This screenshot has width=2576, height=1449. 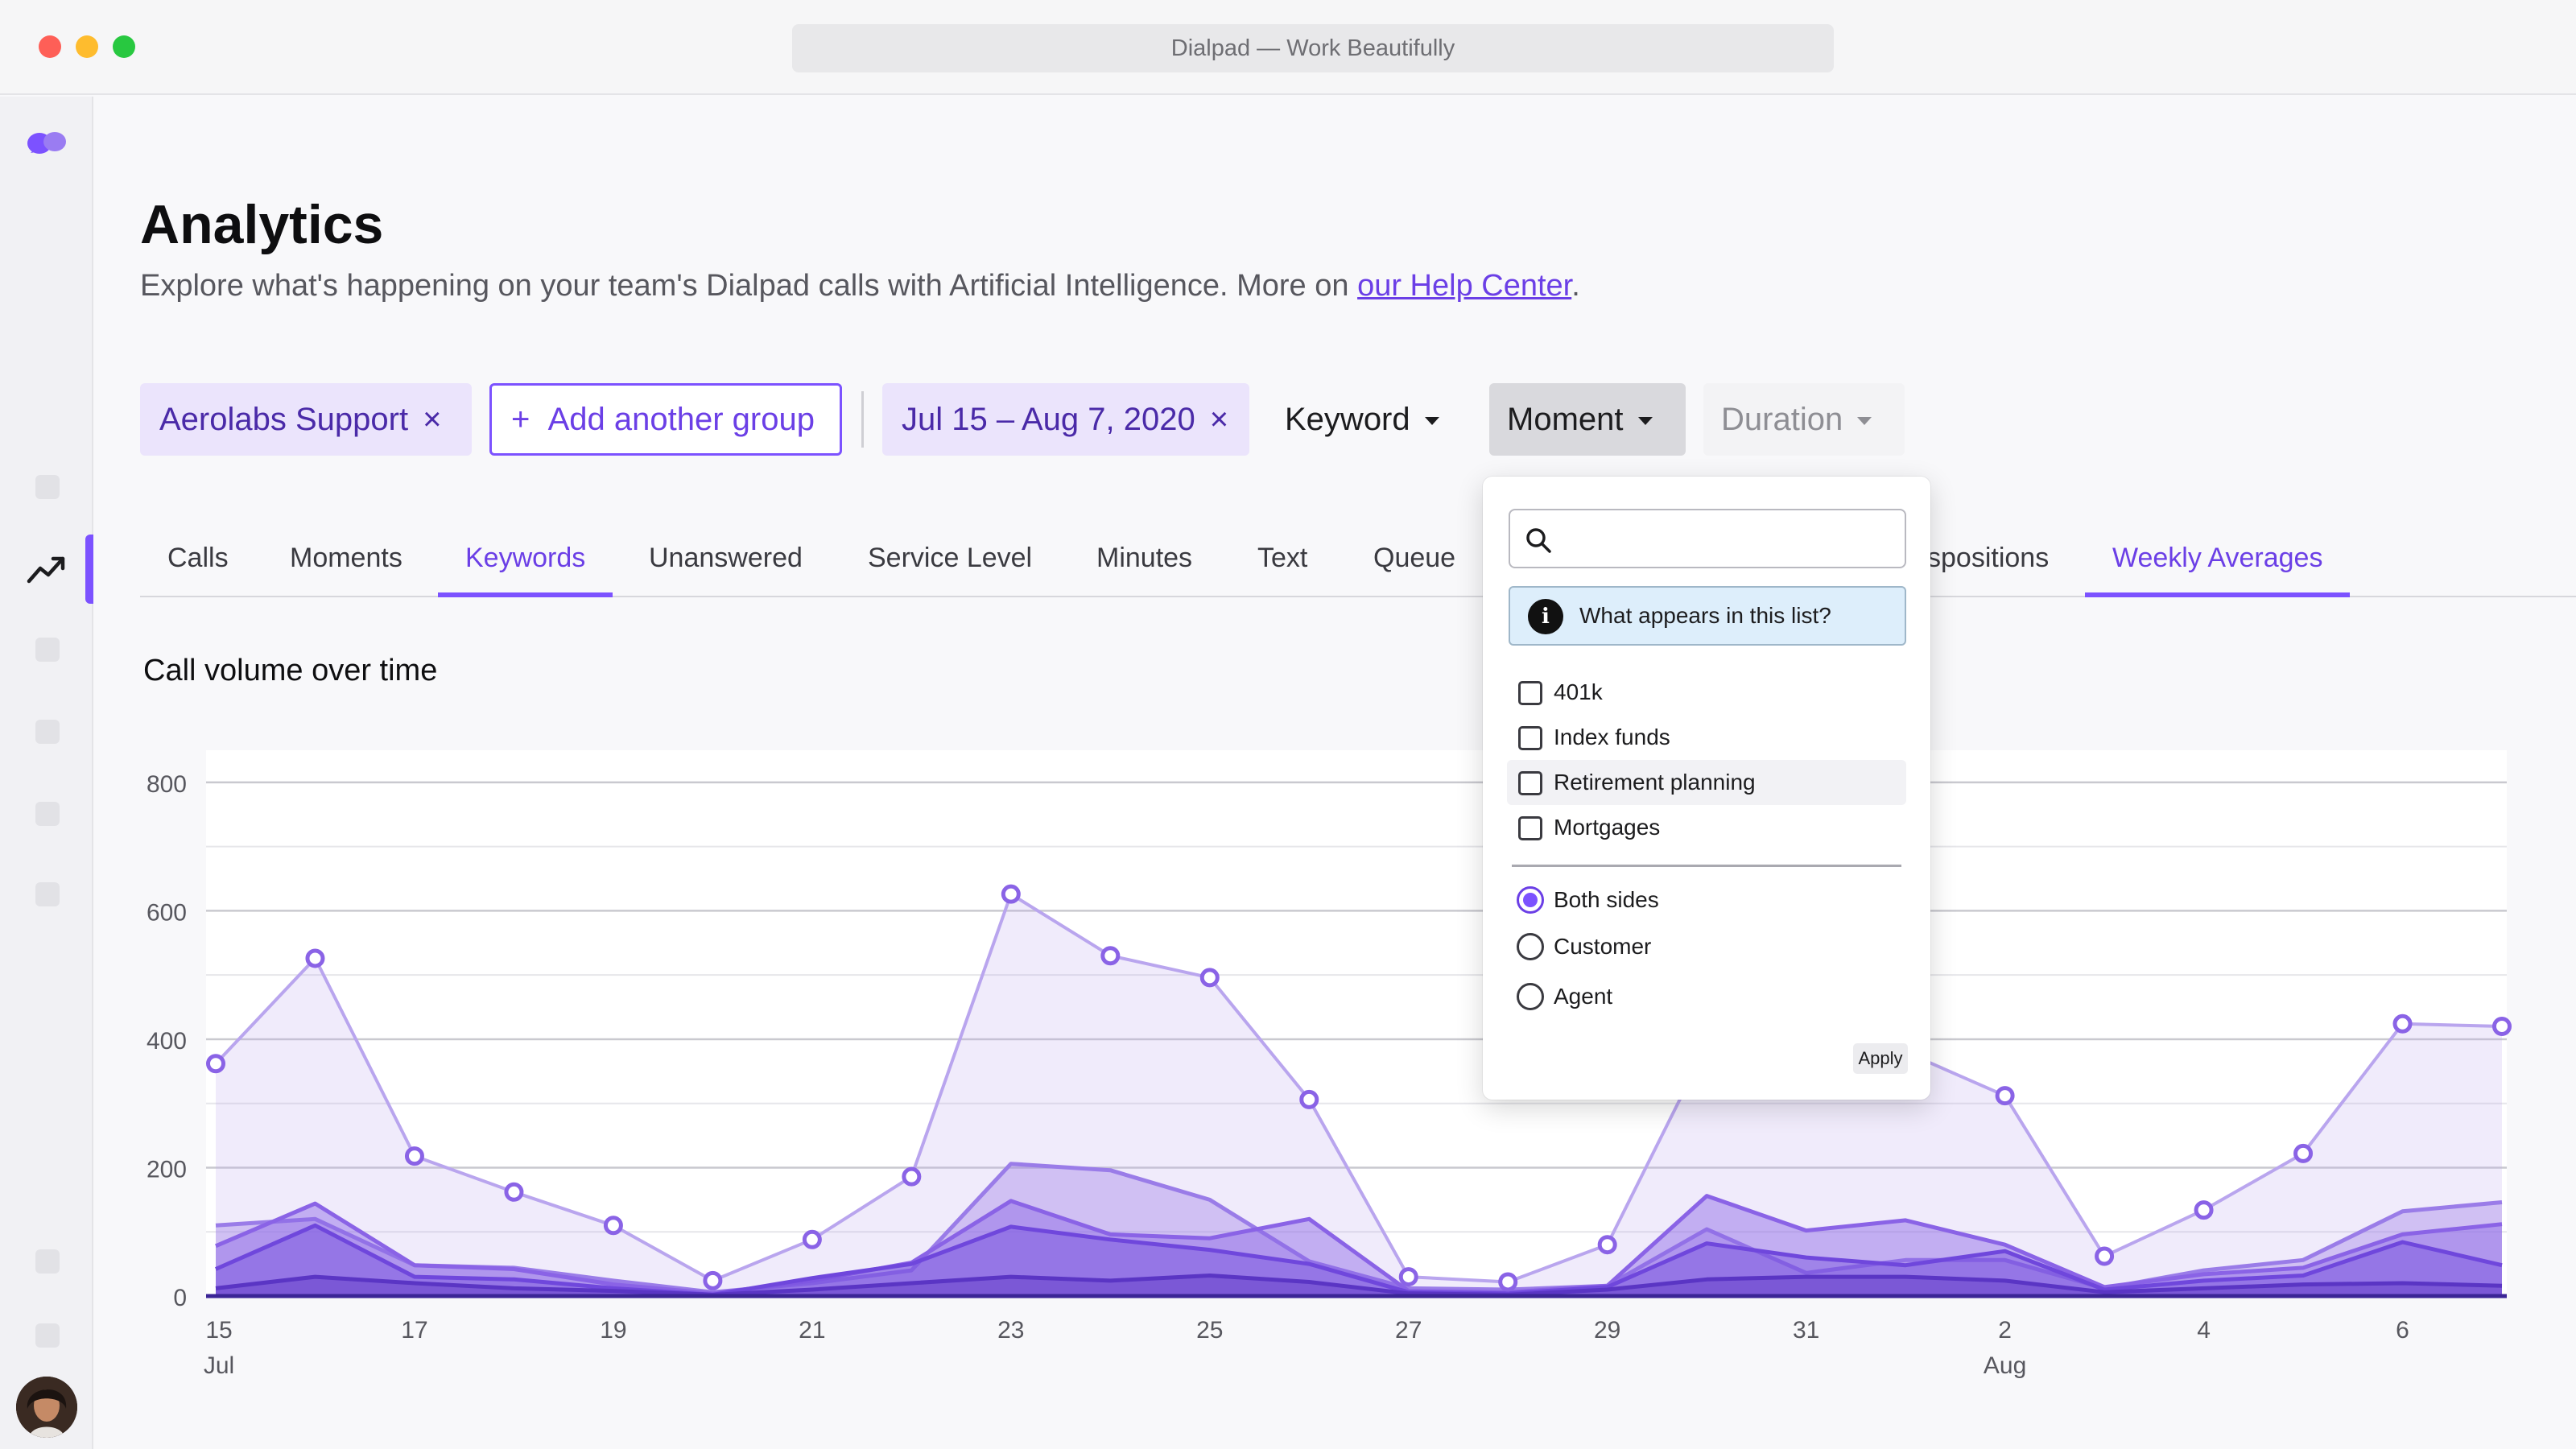 I want to click on group-filter-chip: Aerolabs Support ×, so click(x=306, y=419).